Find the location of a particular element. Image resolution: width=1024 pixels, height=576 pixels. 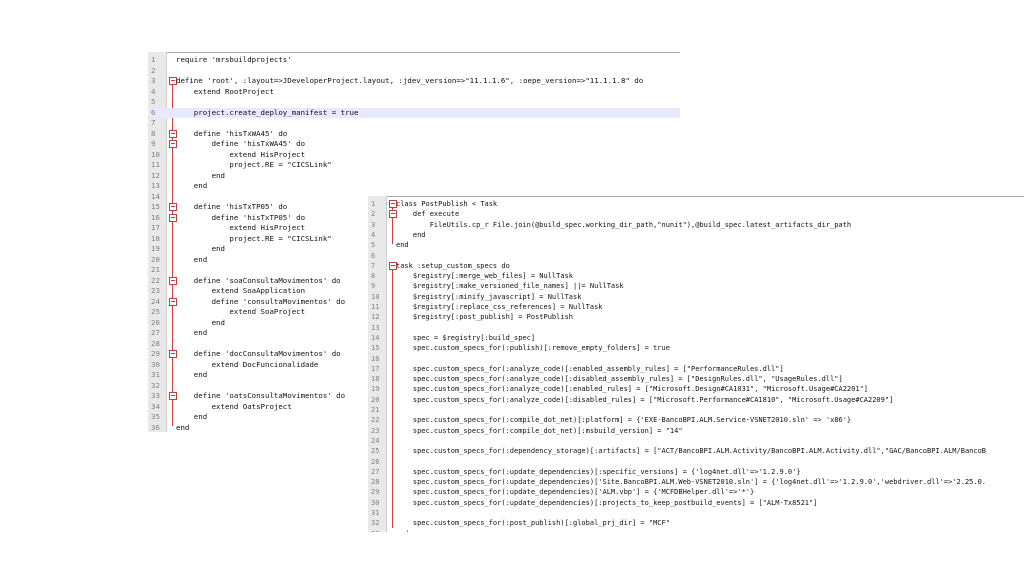

code-text: $registry[:post_publish] = PostPublish is located at coordinates (485, 317).